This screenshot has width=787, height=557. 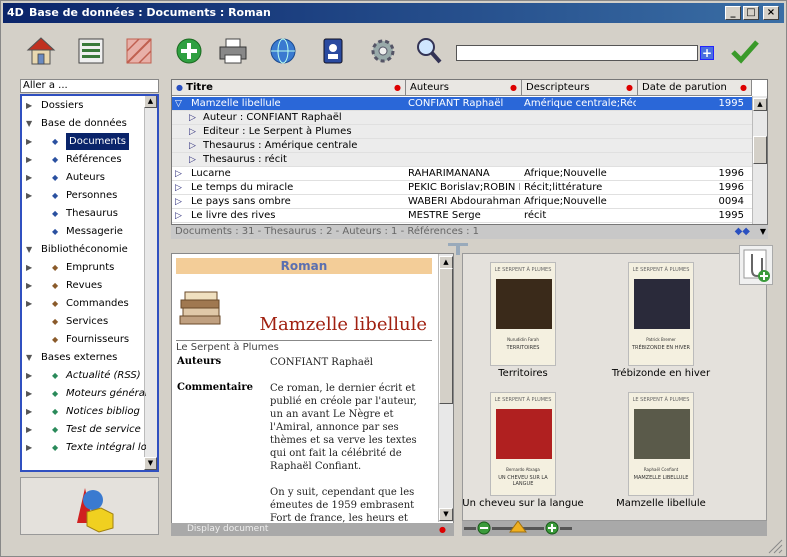 I want to click on table-row: ▷ Le livre des rives MESTRE Serge récit 1995, so click(x=462, y=216).